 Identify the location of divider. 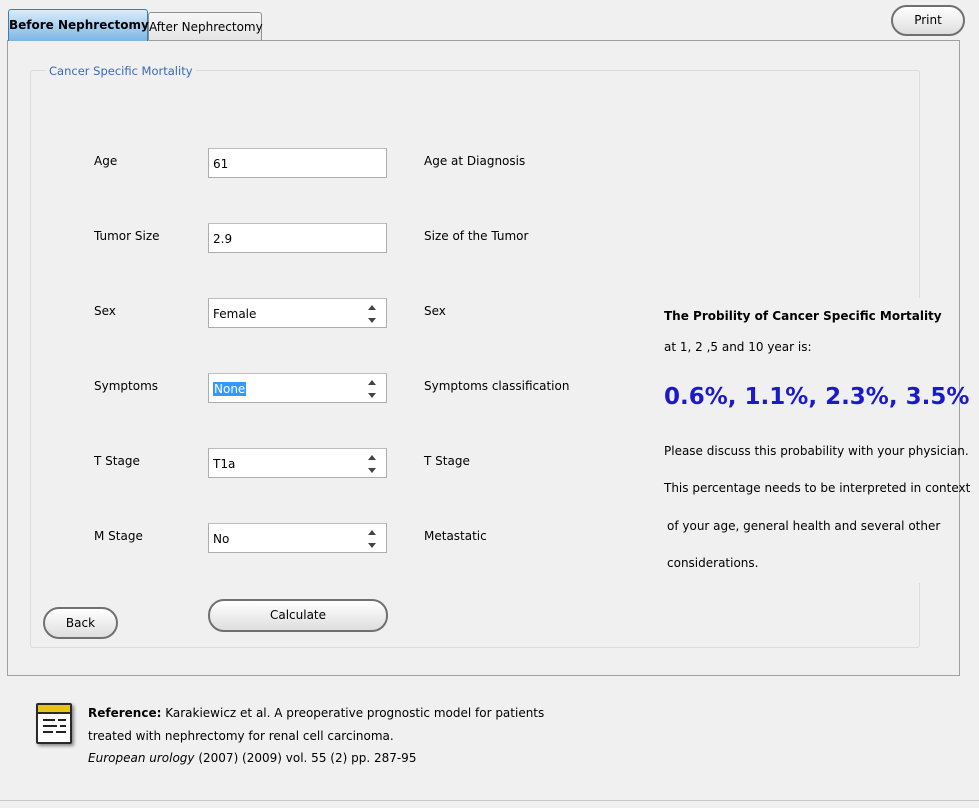
(489, 800).